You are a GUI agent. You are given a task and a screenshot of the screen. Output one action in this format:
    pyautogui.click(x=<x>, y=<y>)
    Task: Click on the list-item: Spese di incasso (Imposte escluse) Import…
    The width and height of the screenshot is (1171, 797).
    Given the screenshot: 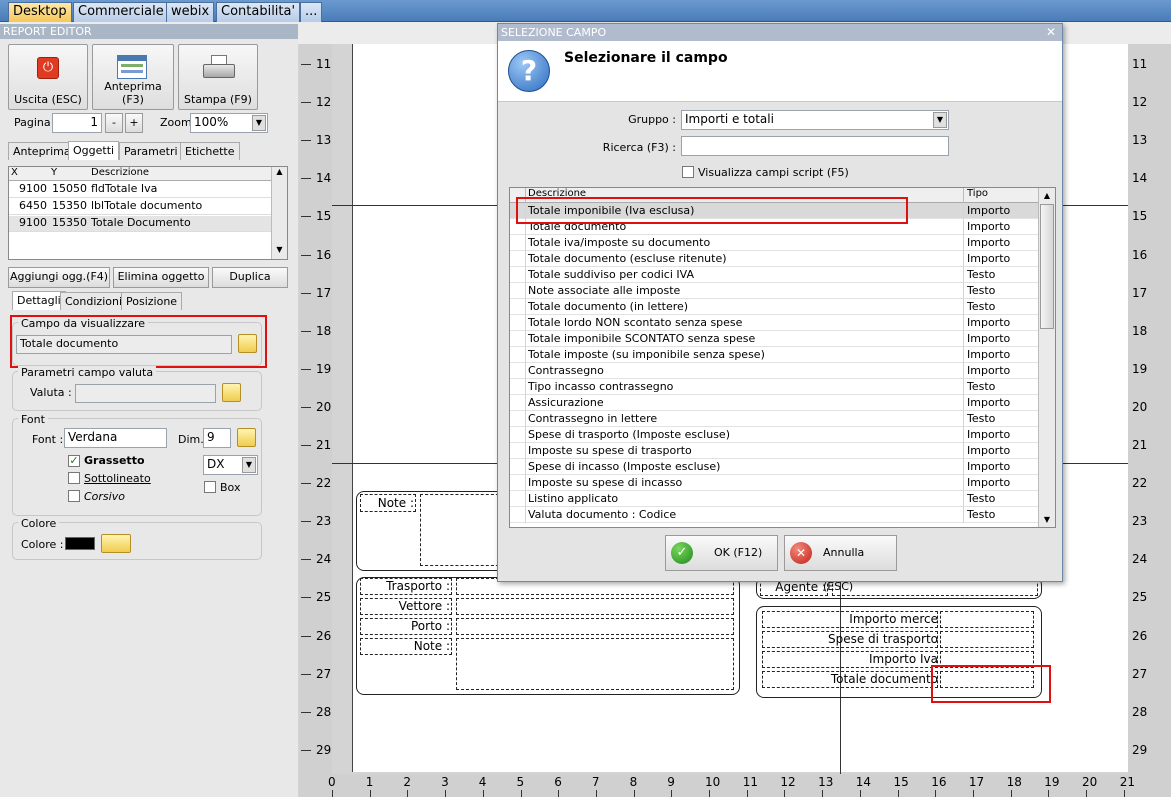 What is the action you would take?
    pyautogui.click(x=774, y=467)
    